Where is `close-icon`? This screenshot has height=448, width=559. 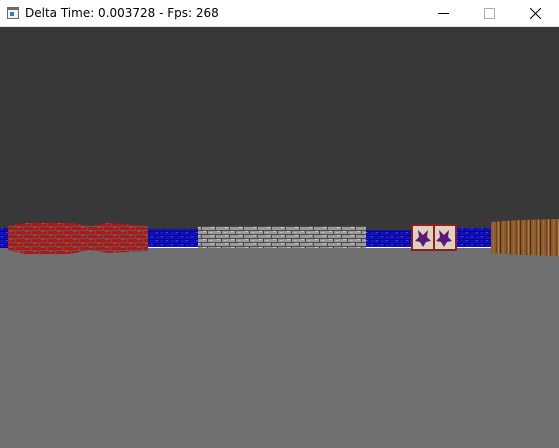 close-icon is located at coordinates (535, 13).